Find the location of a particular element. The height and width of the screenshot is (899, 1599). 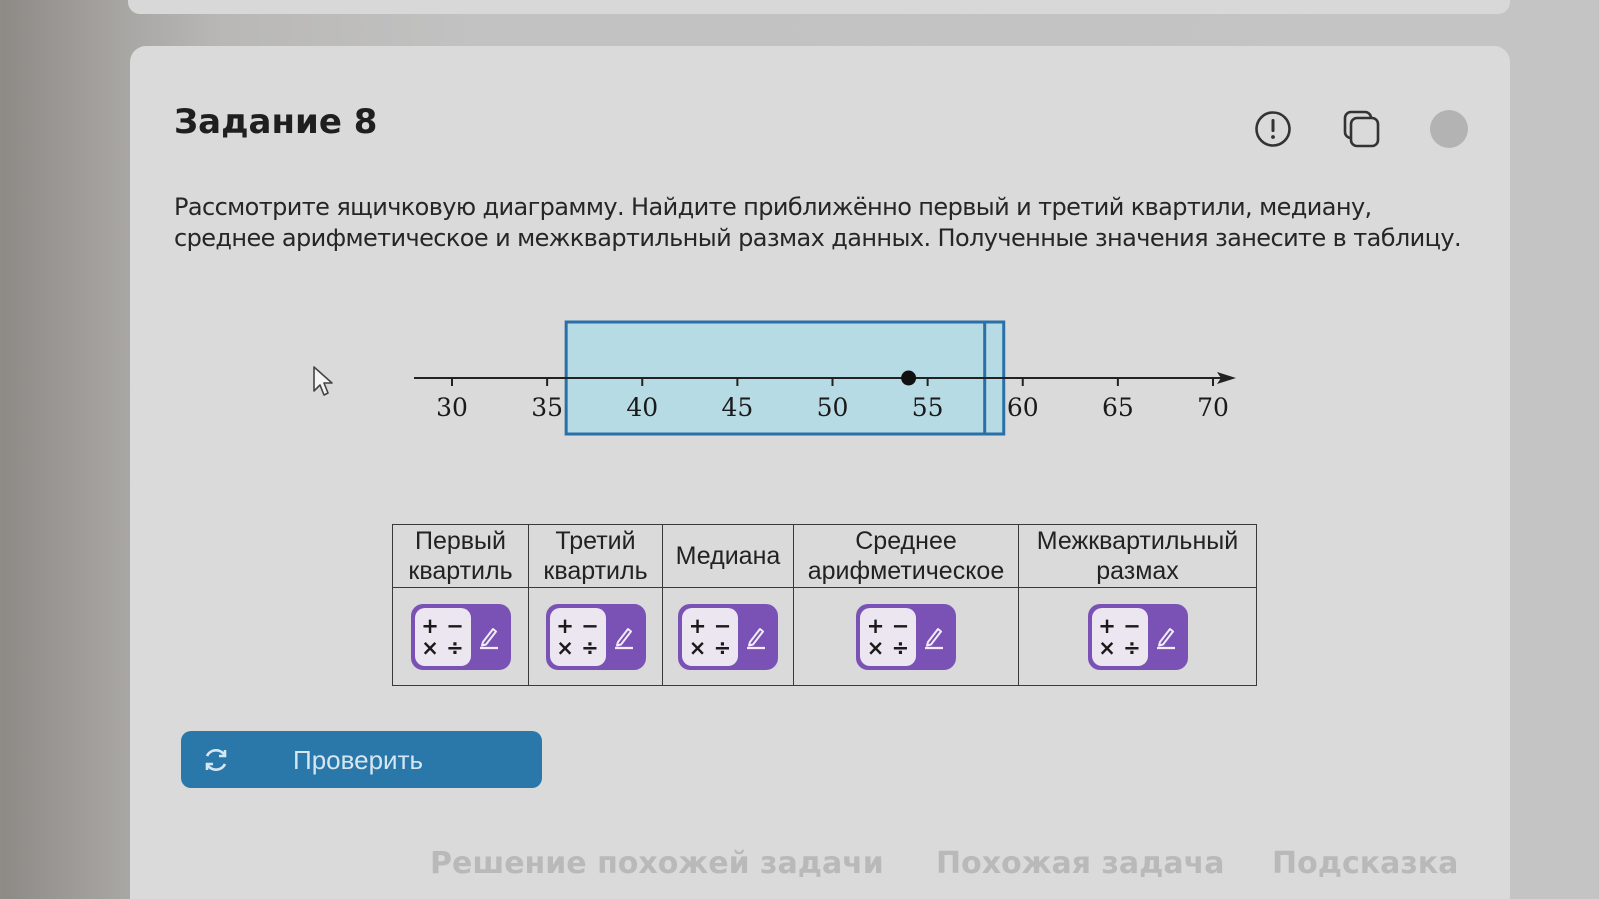

x-tick-label-55: 55 is located at coordinates (928, 407).